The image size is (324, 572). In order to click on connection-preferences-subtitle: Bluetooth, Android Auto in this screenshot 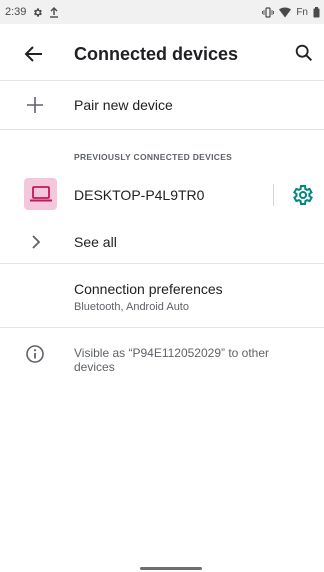, I will do `click(131, 307)`.